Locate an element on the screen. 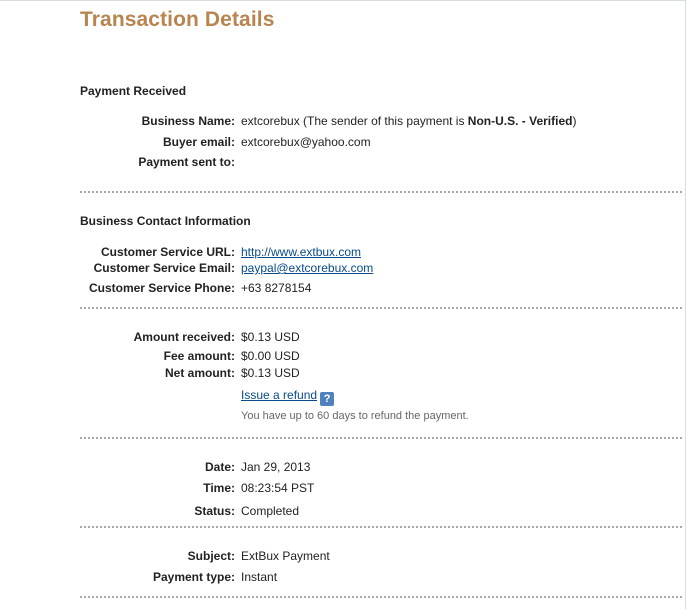  cs-phone-value: +63 8278154 is located at coordinates (276, 288).